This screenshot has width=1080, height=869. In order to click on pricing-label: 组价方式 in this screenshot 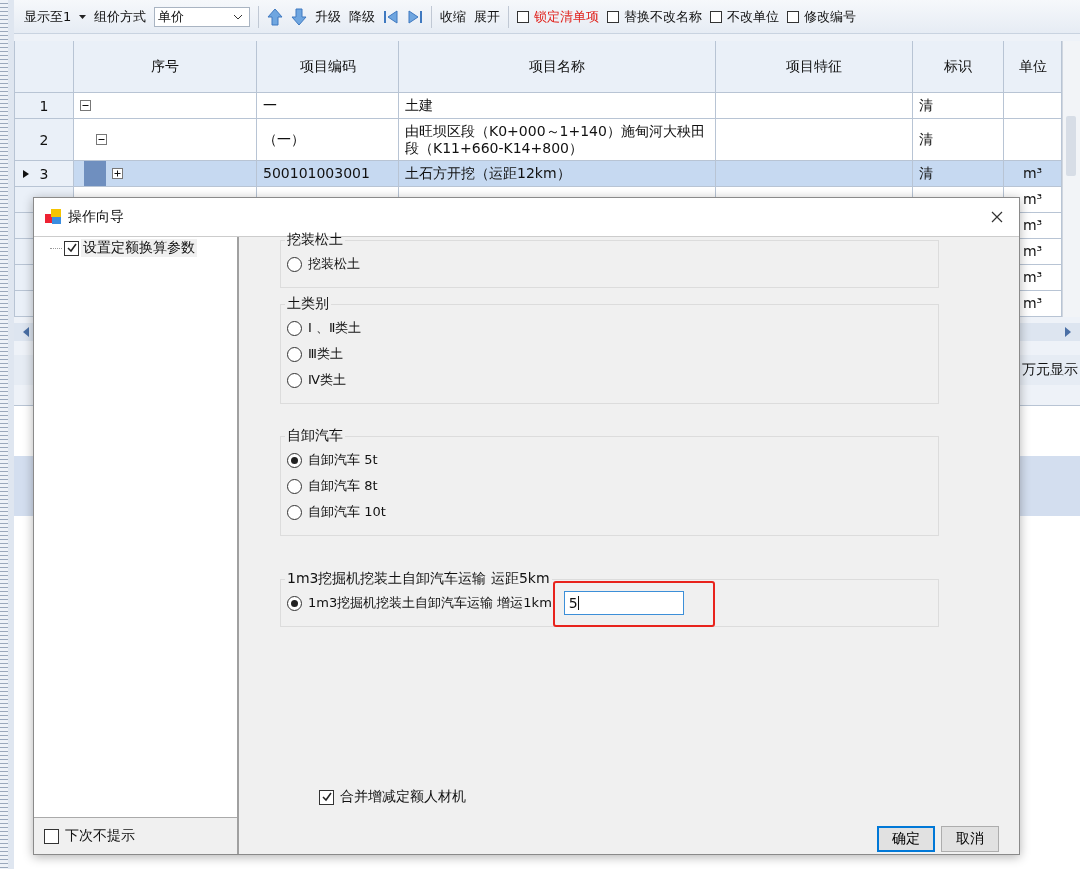, I will do `click(120, 16)`.